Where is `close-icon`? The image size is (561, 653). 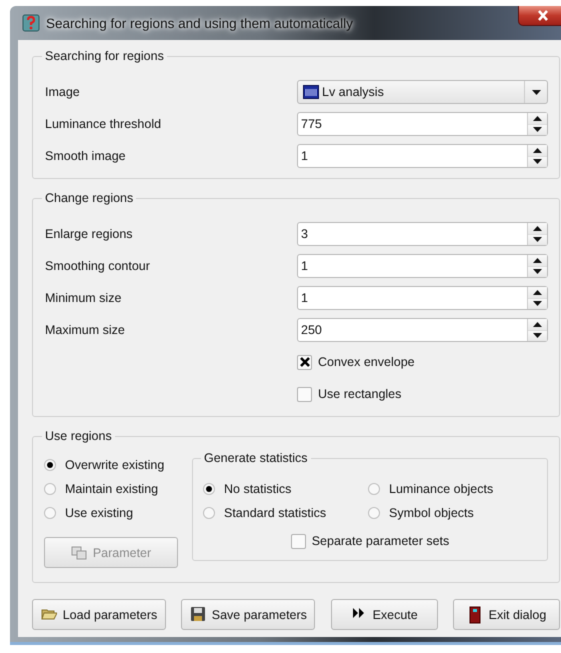 close-icon is located at coordinates (543, 15).